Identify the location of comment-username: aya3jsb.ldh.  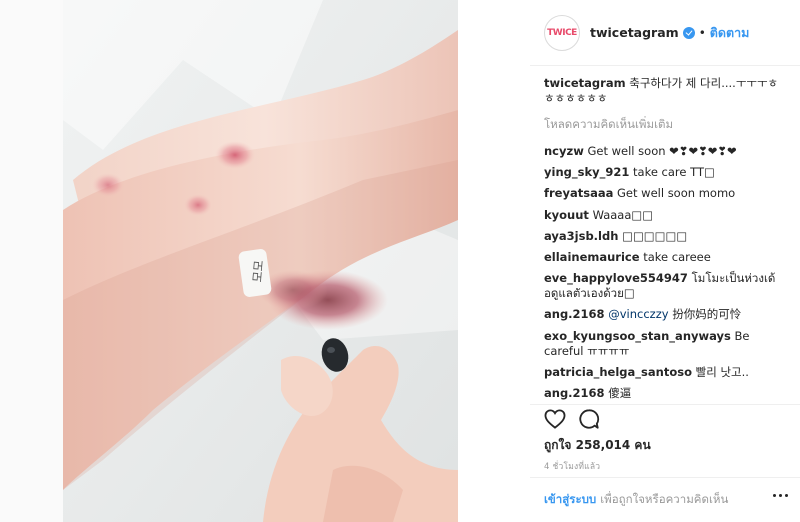
(581, 236).